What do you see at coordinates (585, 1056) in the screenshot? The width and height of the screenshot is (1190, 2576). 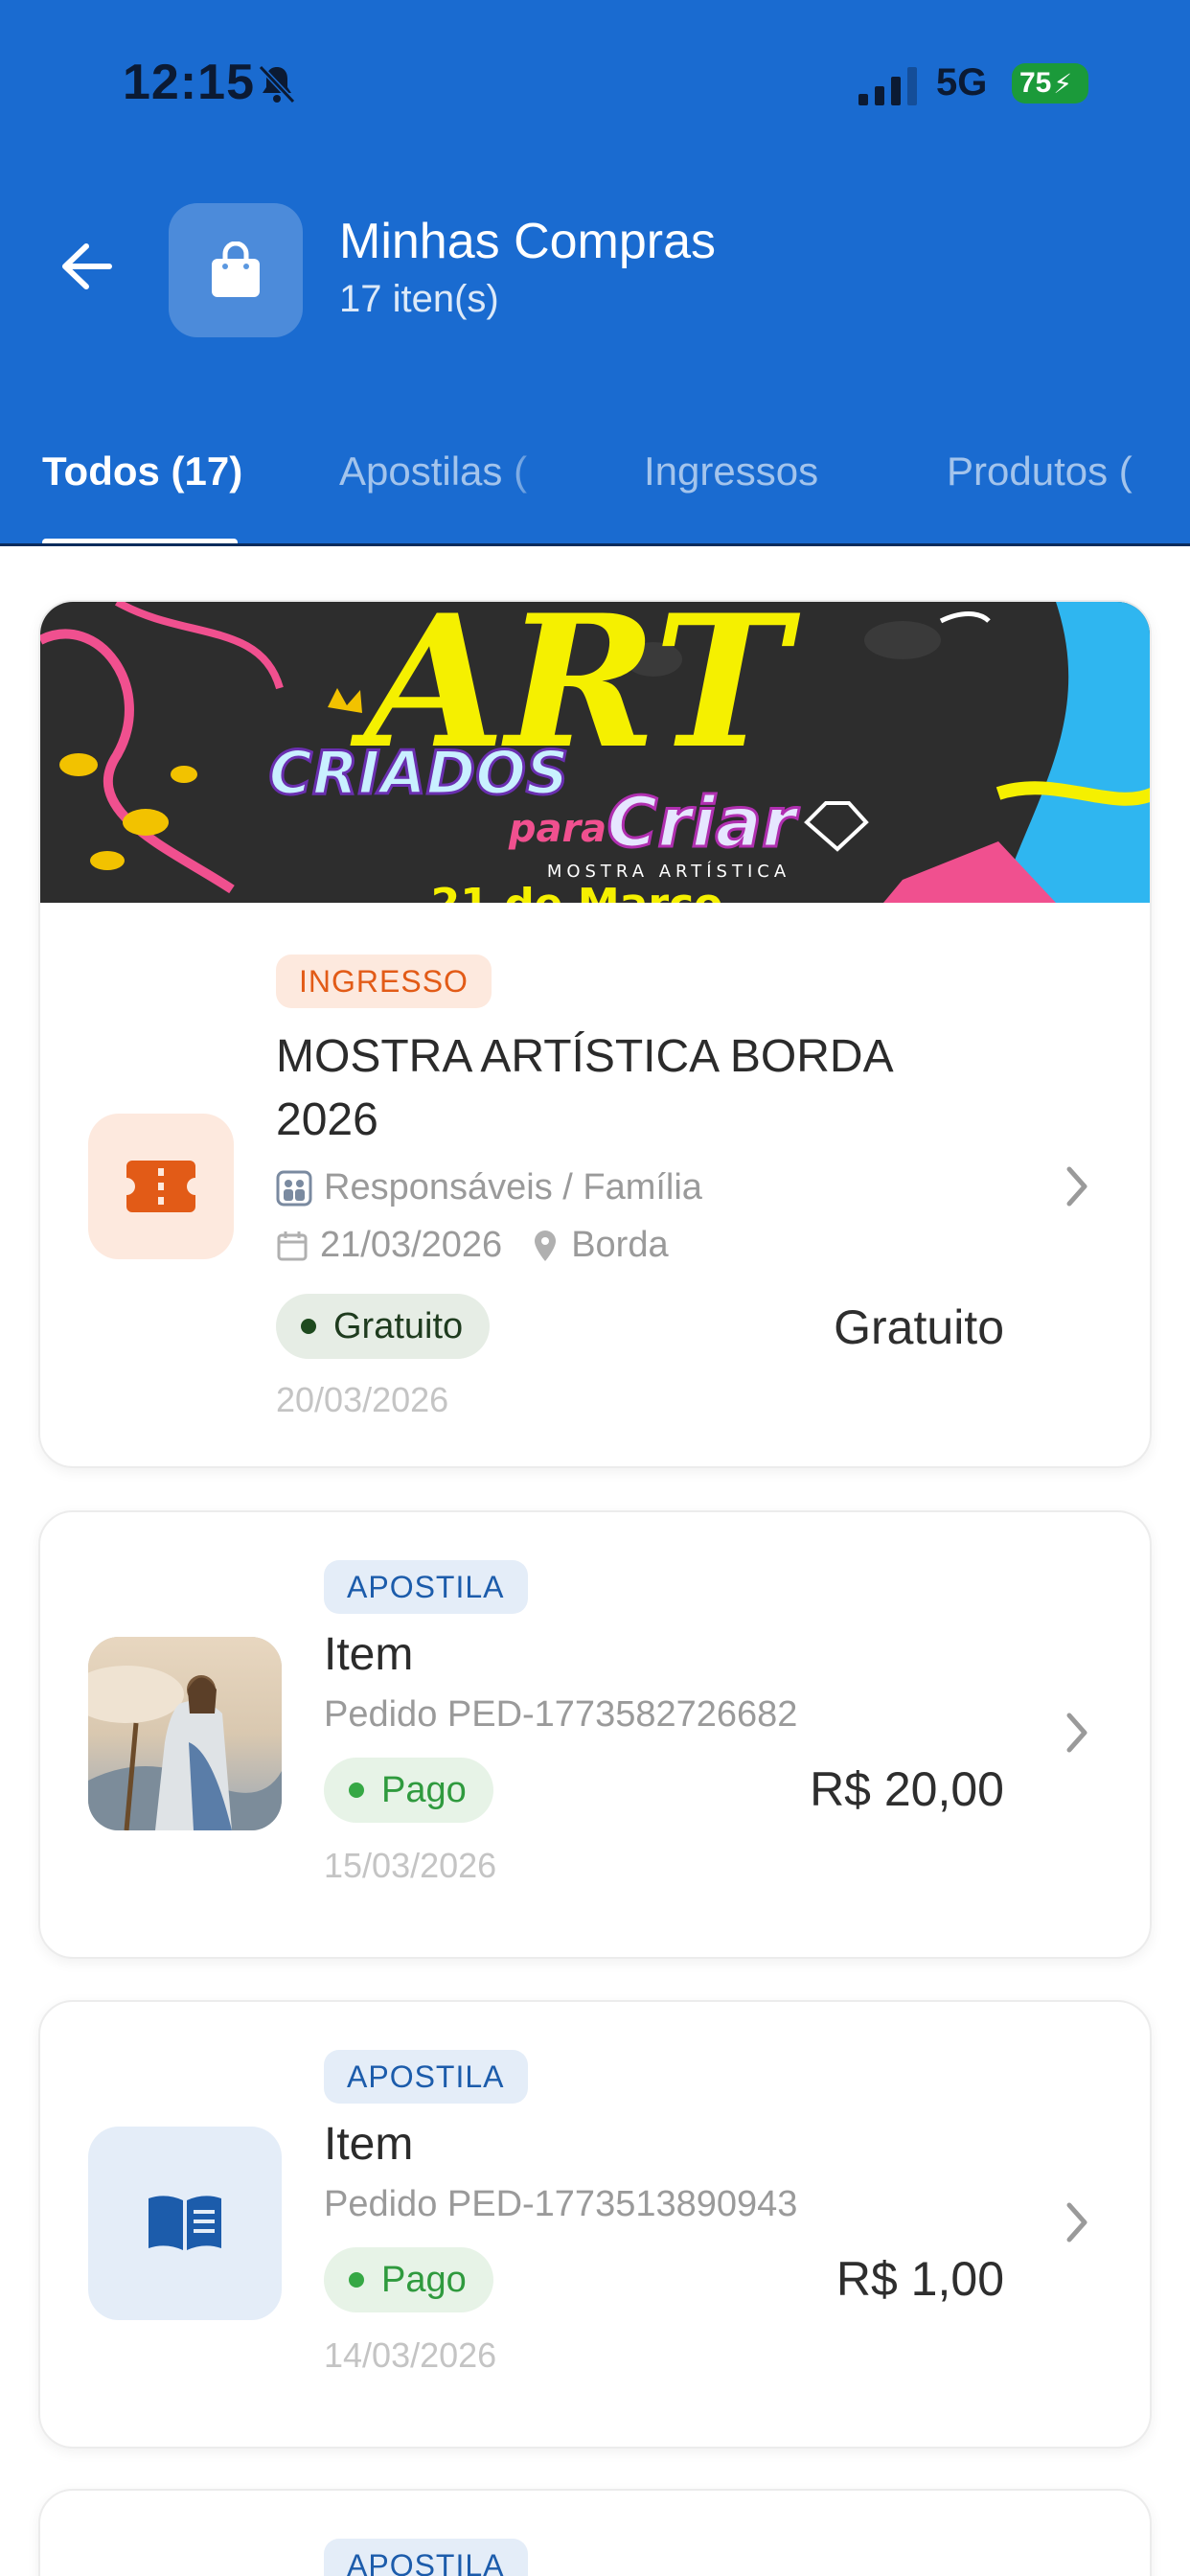 I see `event-title-line1: MOSTRA ARTÍSTICA BORDA` at bounding box center [585, 1056].